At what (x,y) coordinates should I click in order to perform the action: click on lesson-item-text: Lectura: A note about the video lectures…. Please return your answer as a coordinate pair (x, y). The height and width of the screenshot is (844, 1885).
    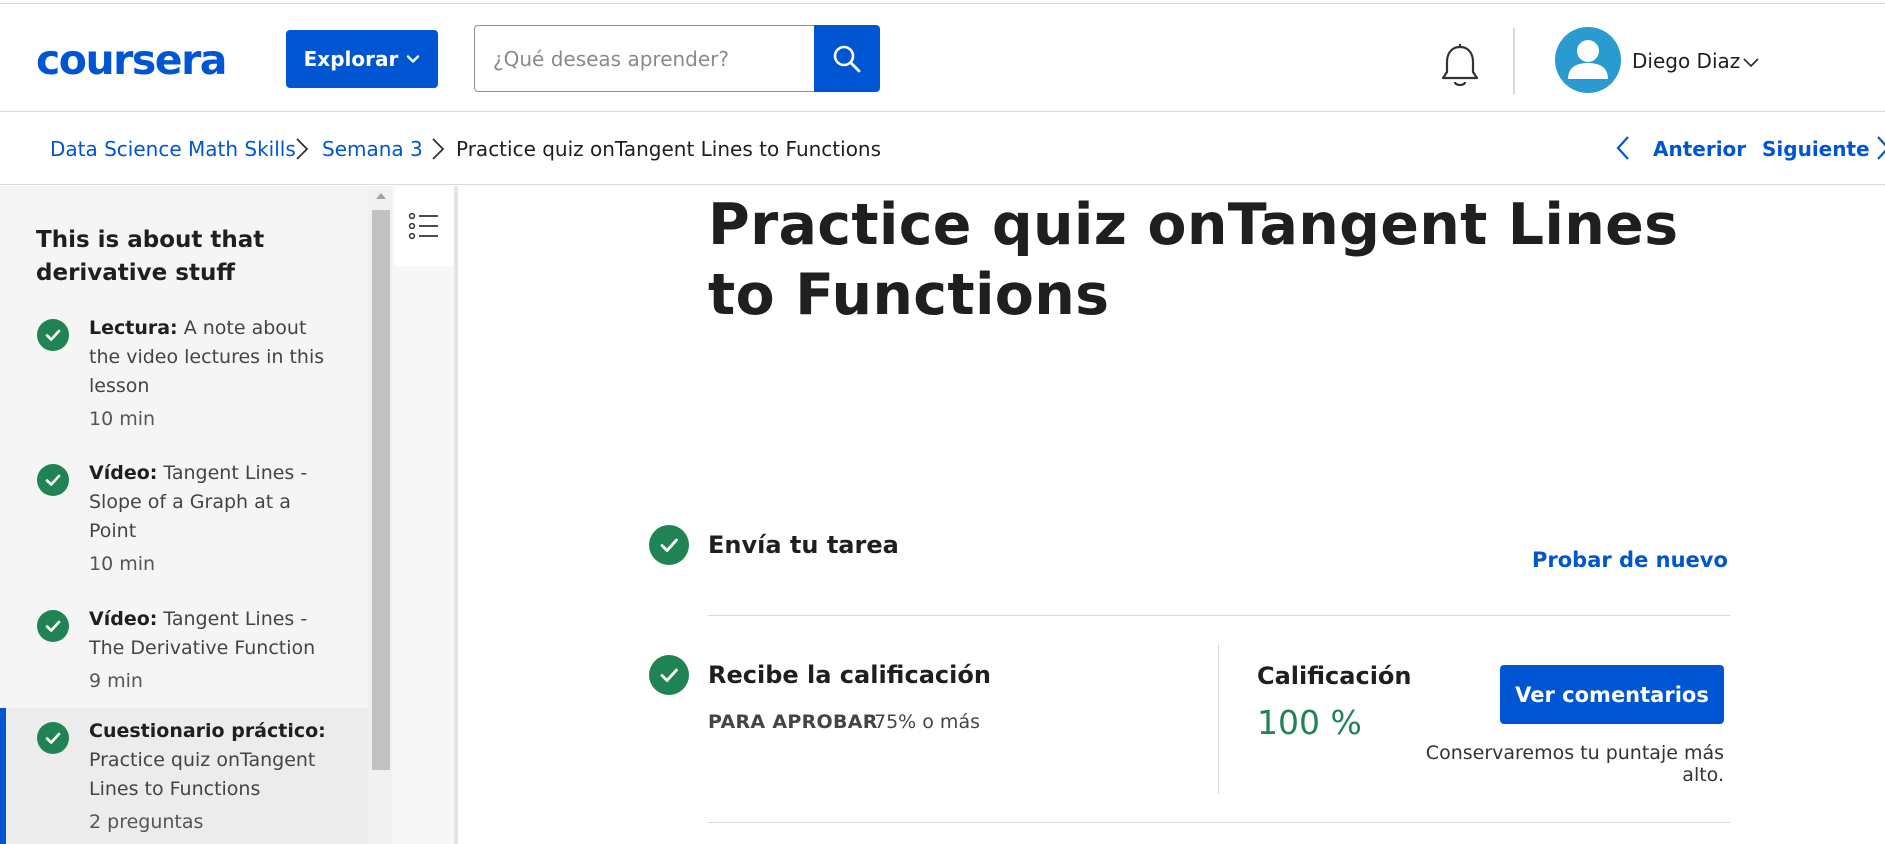
    Looking at the image, I should click on (209, 374).